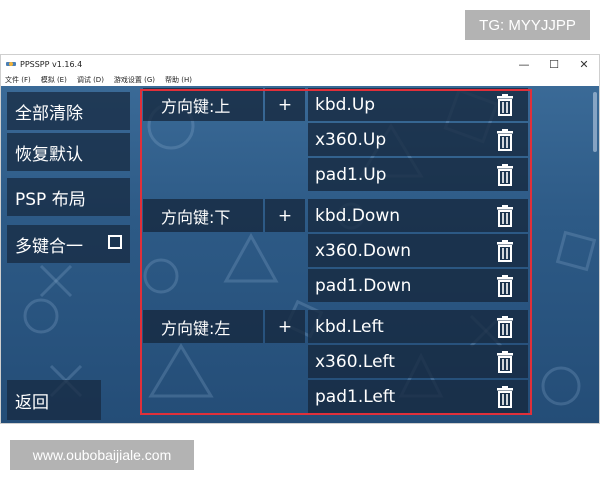 The height and width of the screenshot is (480, 600). What do you see at coordinates (203, 104) in the screenshot?
I see `mapping-label-up: 方向键:上` at bounding box center [203, 104].